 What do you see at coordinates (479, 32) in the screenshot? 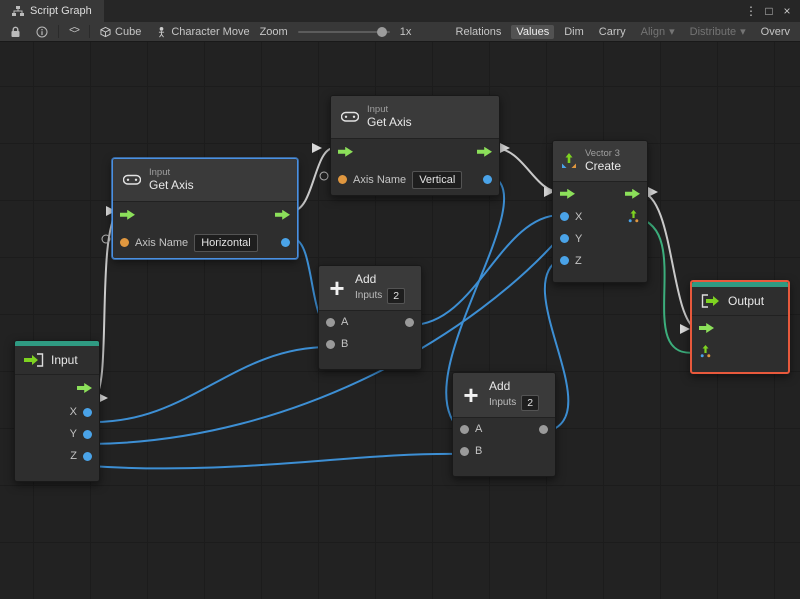
I see `relations-toggle: Relations` at bounding box center [479, 32].